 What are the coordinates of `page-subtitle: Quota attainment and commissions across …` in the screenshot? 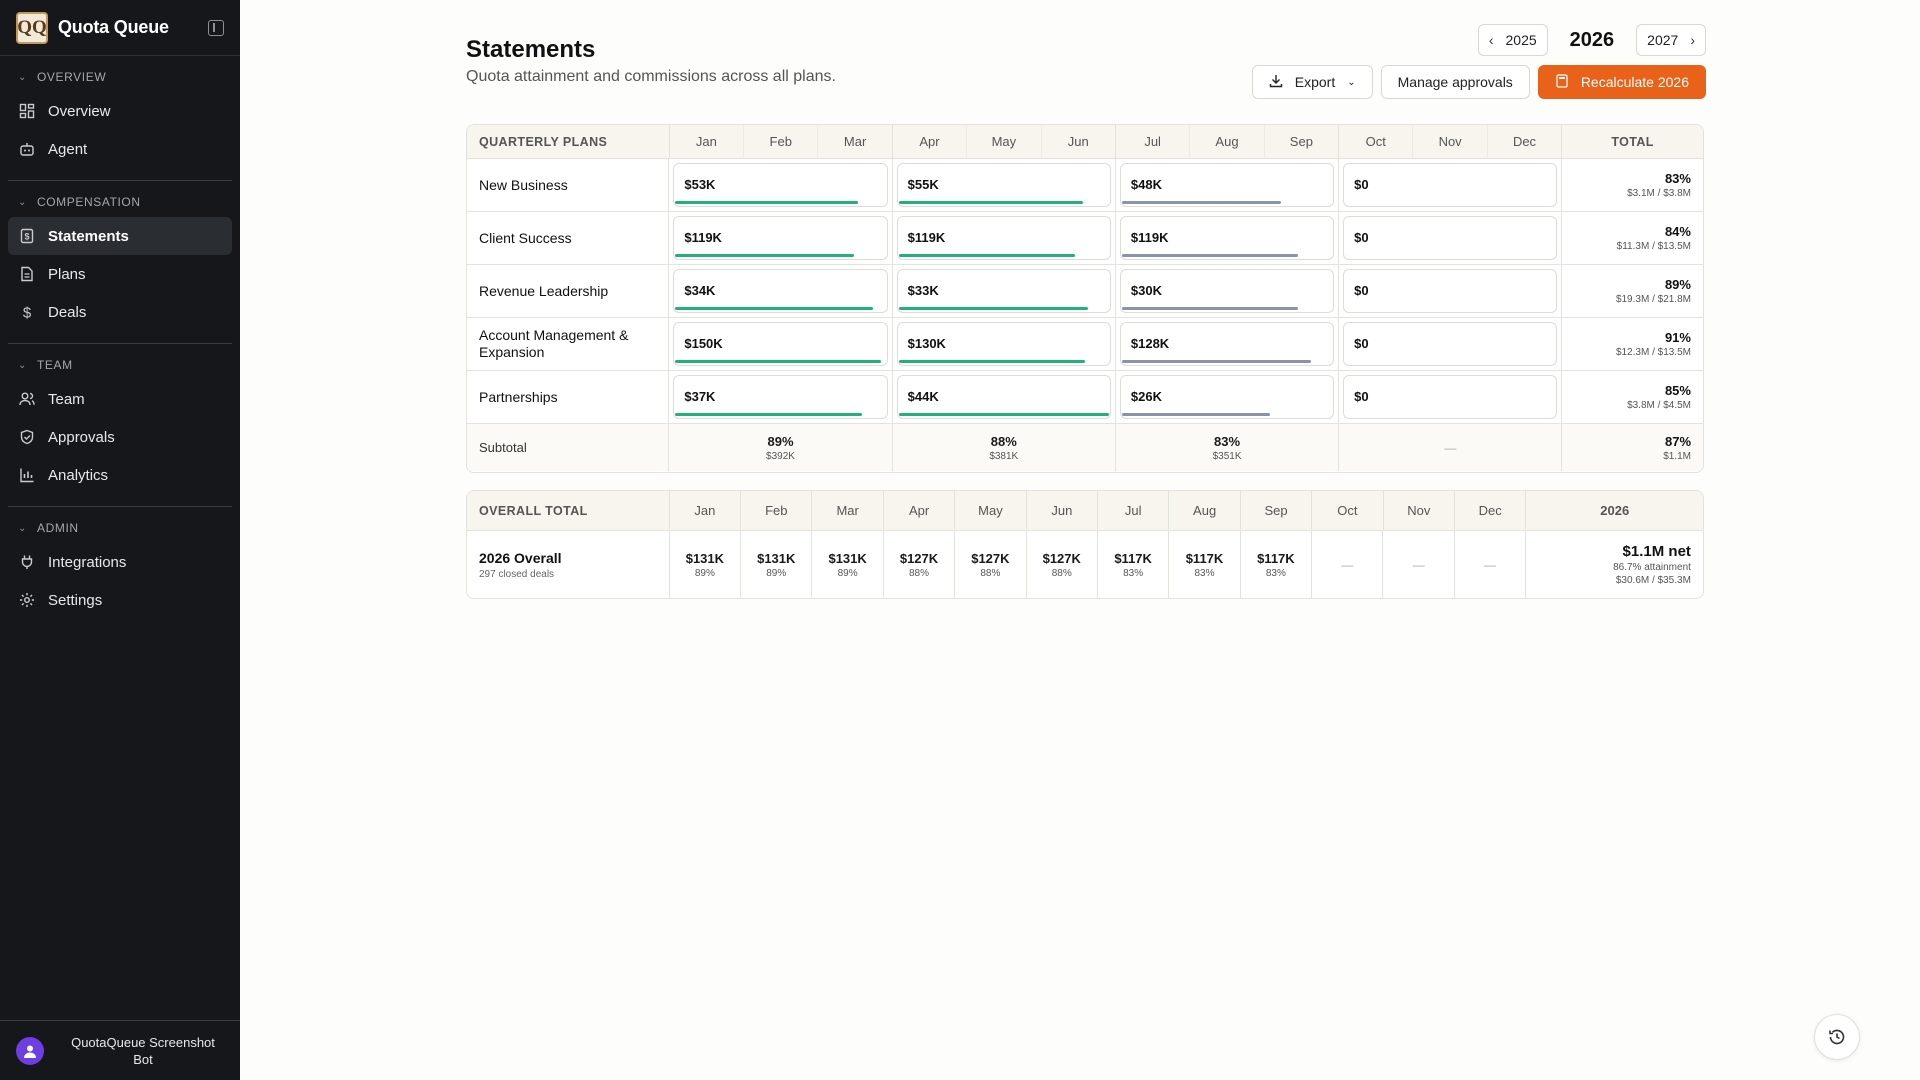 It's located at (651, 76).